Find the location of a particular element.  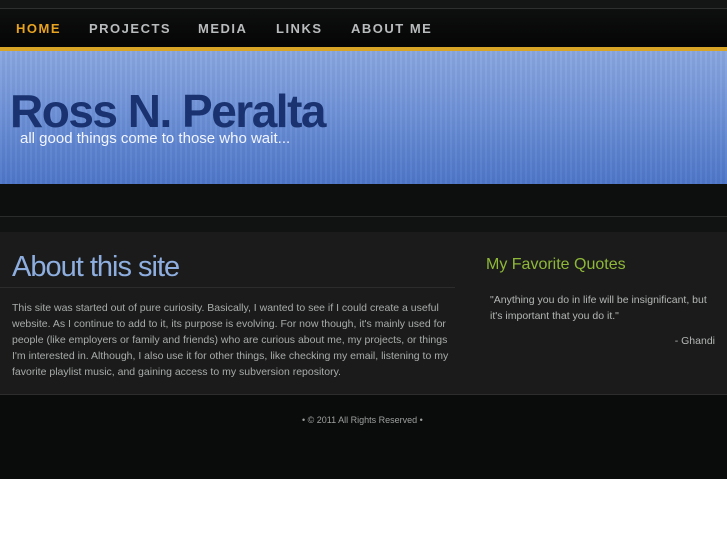

quote-author: - Ghandi is located at coordinates (694, 341).